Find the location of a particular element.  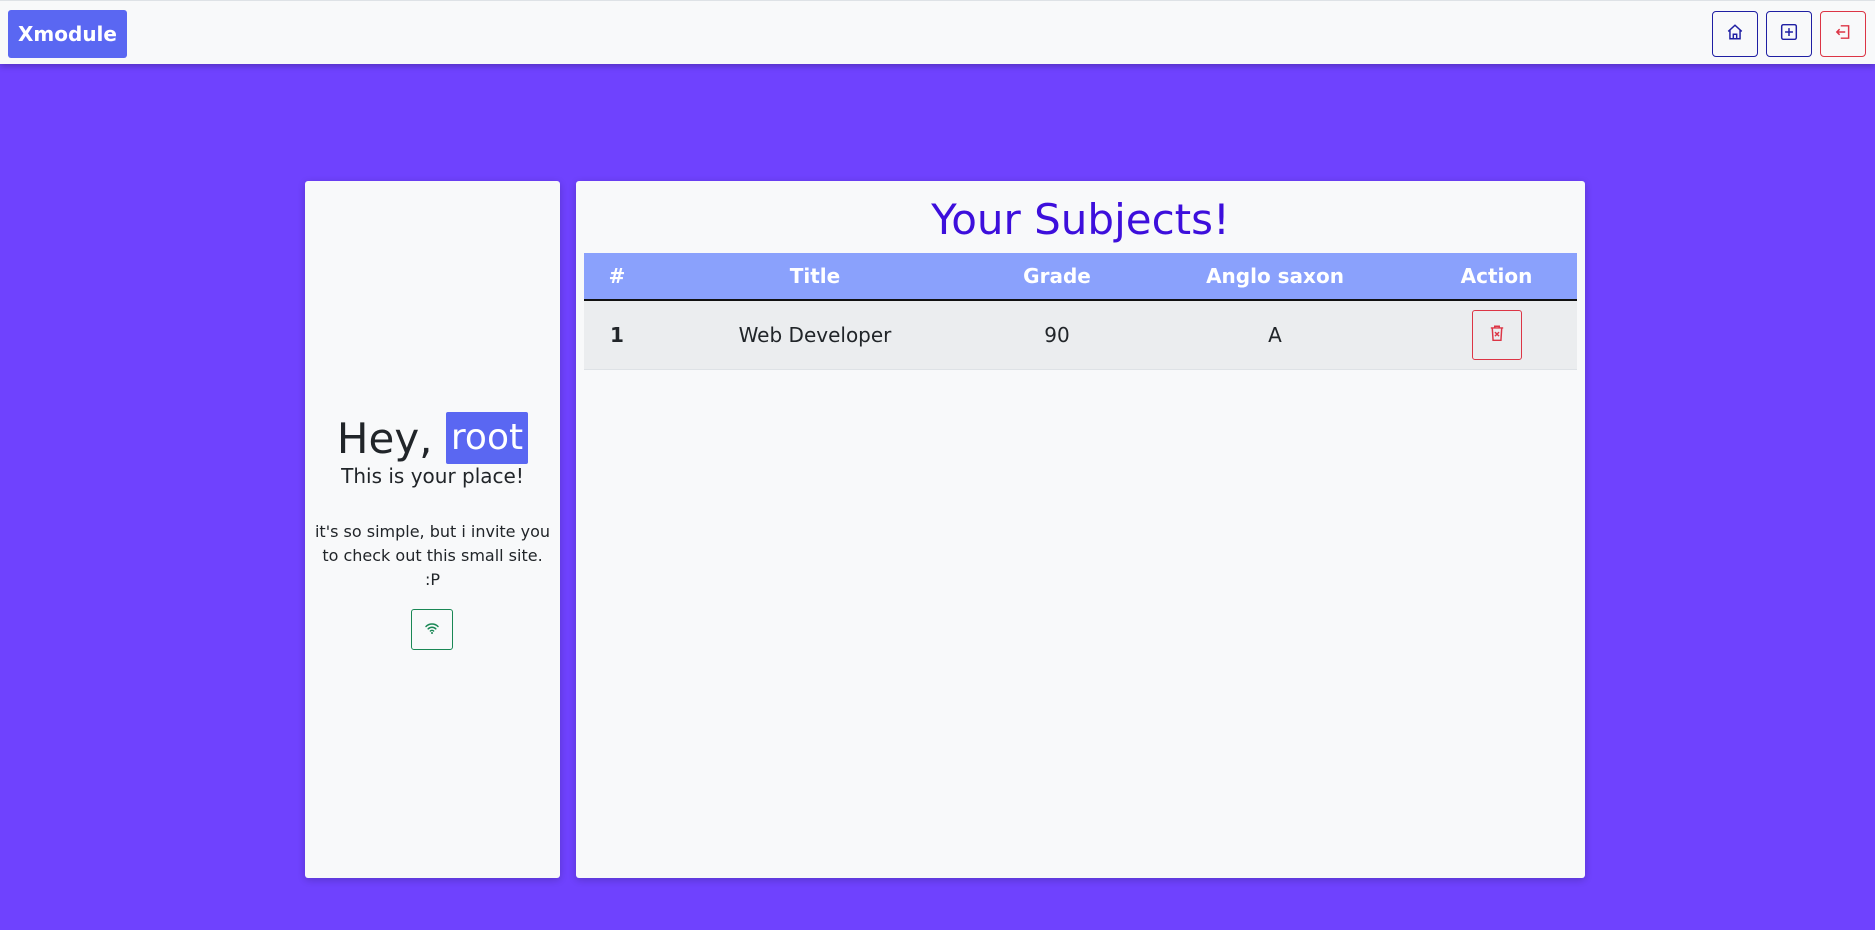

wifi-icon is located at coordinates (432, 630).